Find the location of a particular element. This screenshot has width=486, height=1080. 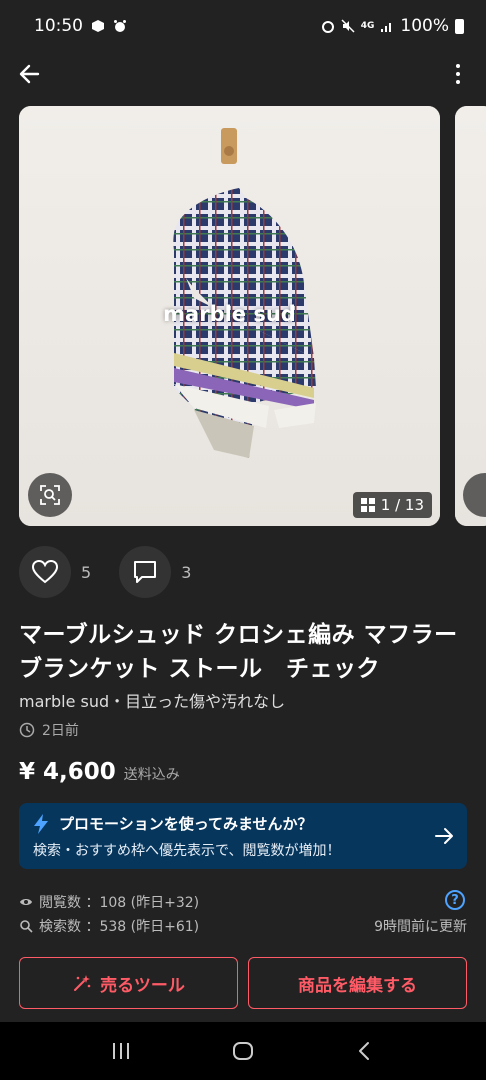

comment-button is located at coordinates (145, 572).